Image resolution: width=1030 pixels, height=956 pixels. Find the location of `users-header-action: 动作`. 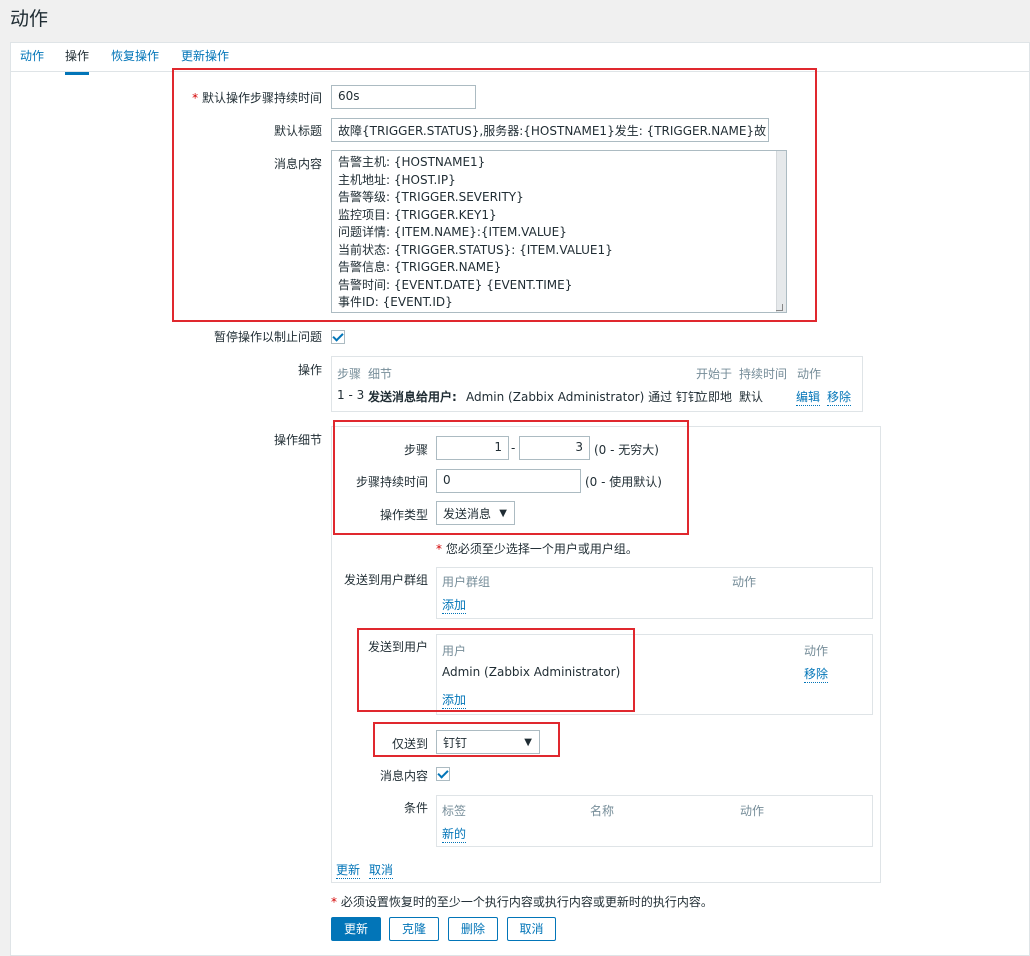

users-header-action: 动作 is located at coordinates (816, 651).